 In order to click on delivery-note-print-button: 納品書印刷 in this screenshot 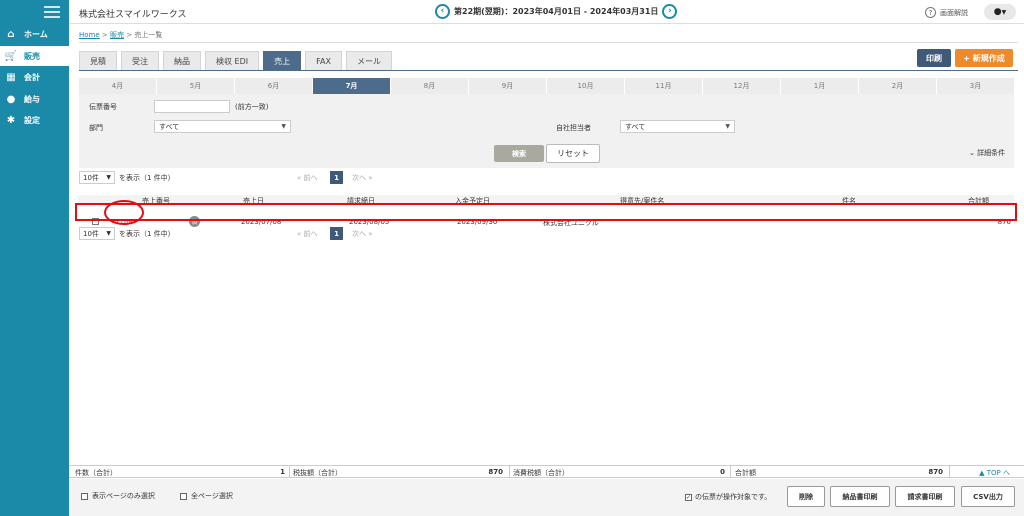, I will do `click(860, 496)`.